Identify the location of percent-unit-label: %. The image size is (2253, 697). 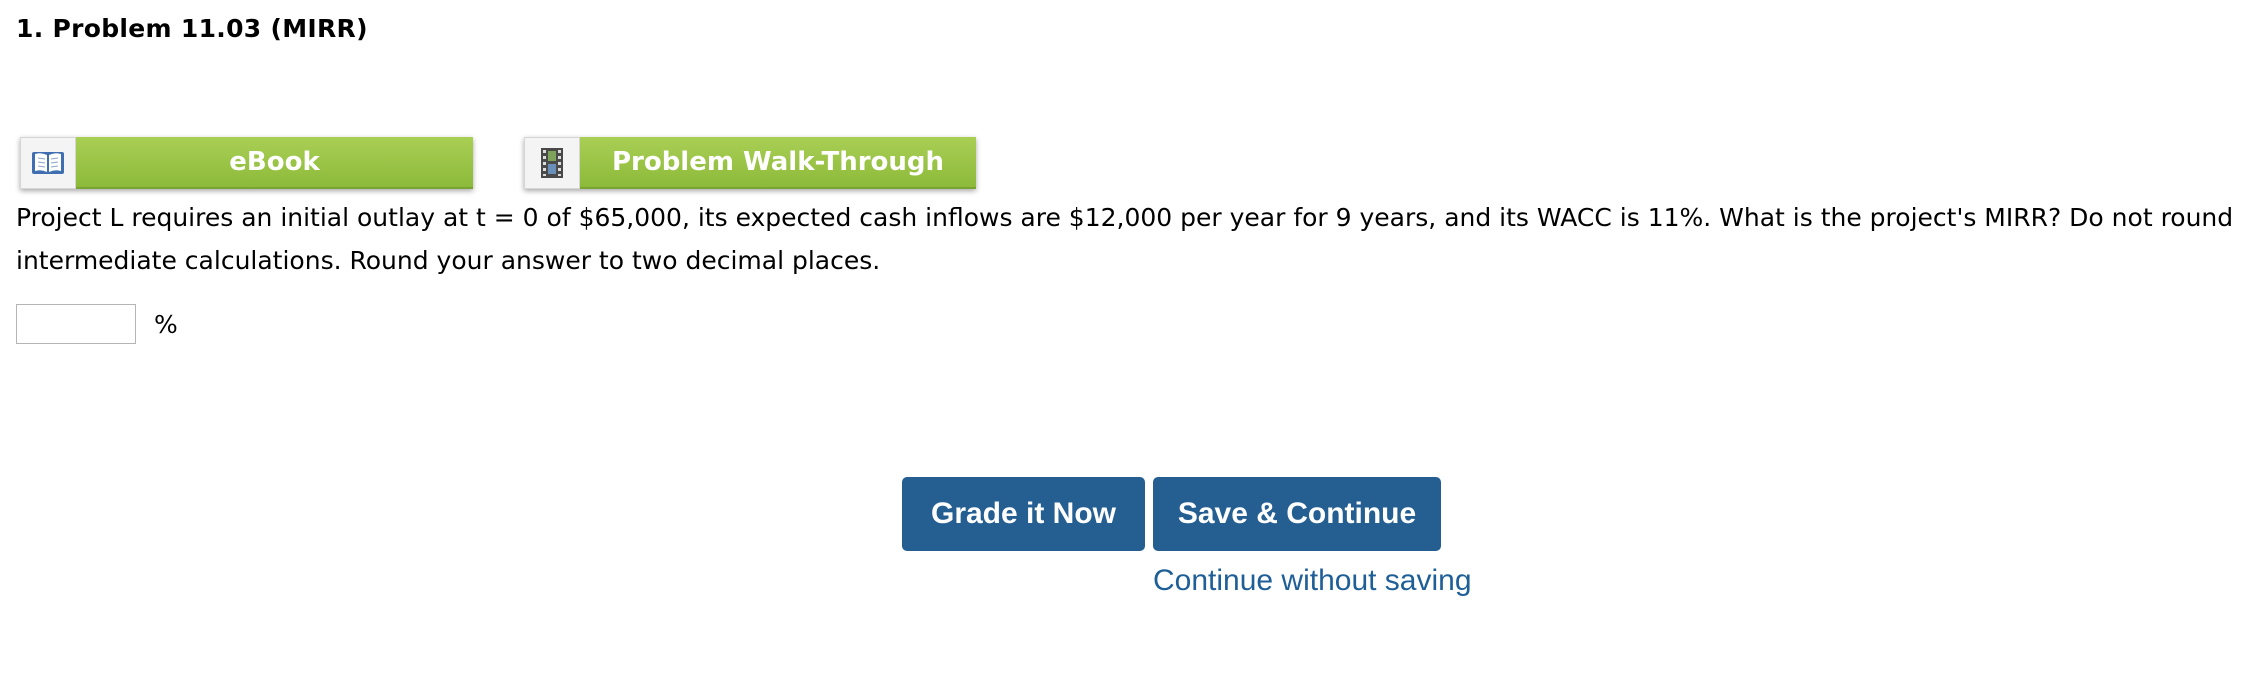
(166, 324).